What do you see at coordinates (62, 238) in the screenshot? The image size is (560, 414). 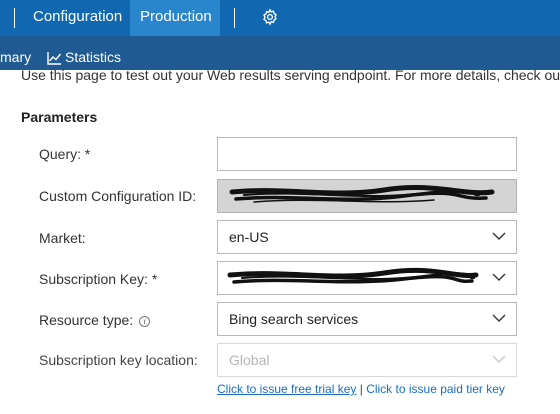 I see `market-label: Market:` at bounding box center [62, 238].